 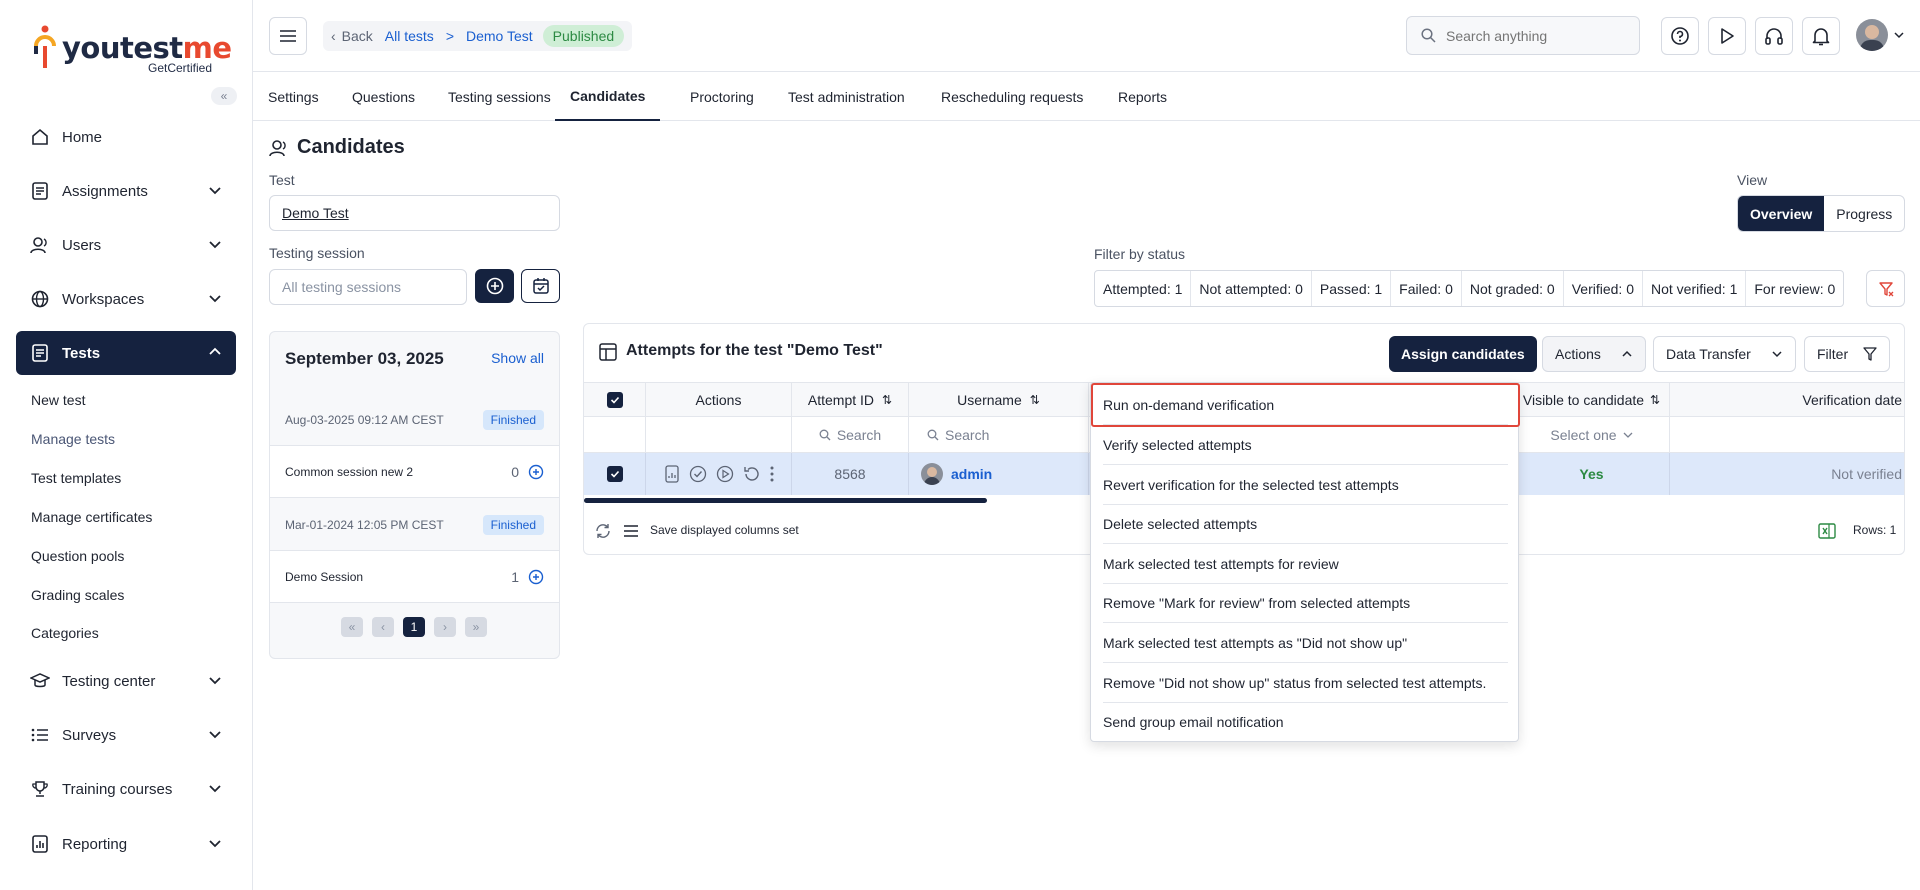 I want to click on sidebar-item-surveys: Surveys, so click(x=126, y=735).